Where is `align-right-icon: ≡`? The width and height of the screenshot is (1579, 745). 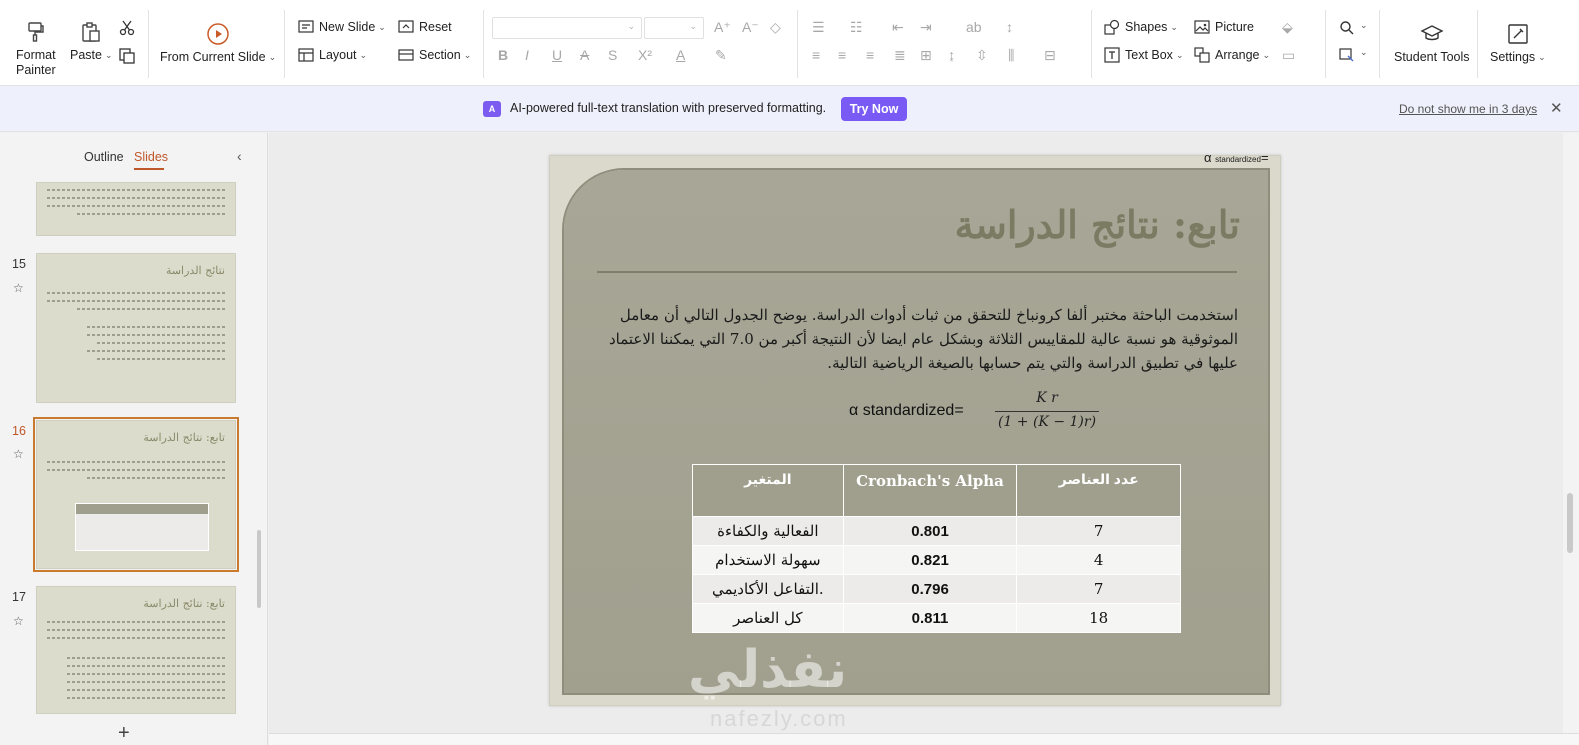
align-right-icon: ≡ is located at coordinates (870, 55).